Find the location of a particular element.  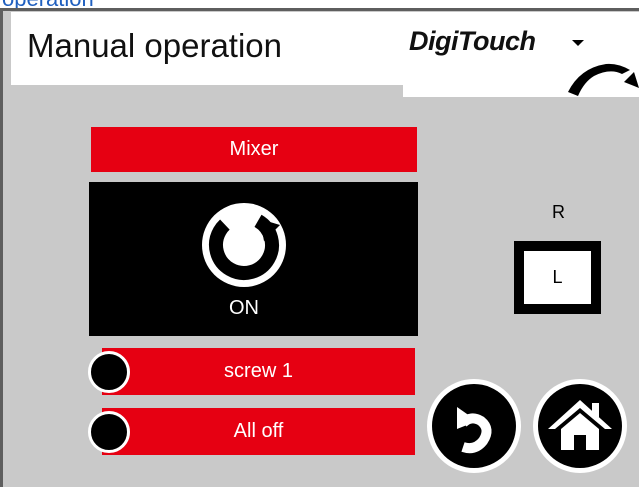

home-button is located at coordinates (580, 426).